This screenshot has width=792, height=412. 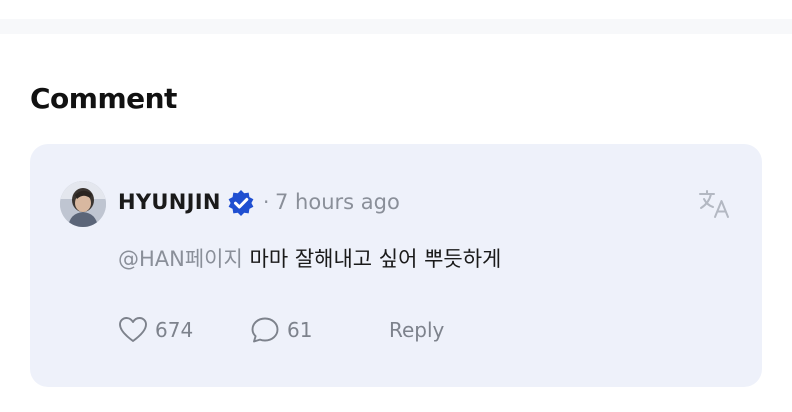 I want to click on mention-link: @HAN페이지, so click(x=180, y=259).